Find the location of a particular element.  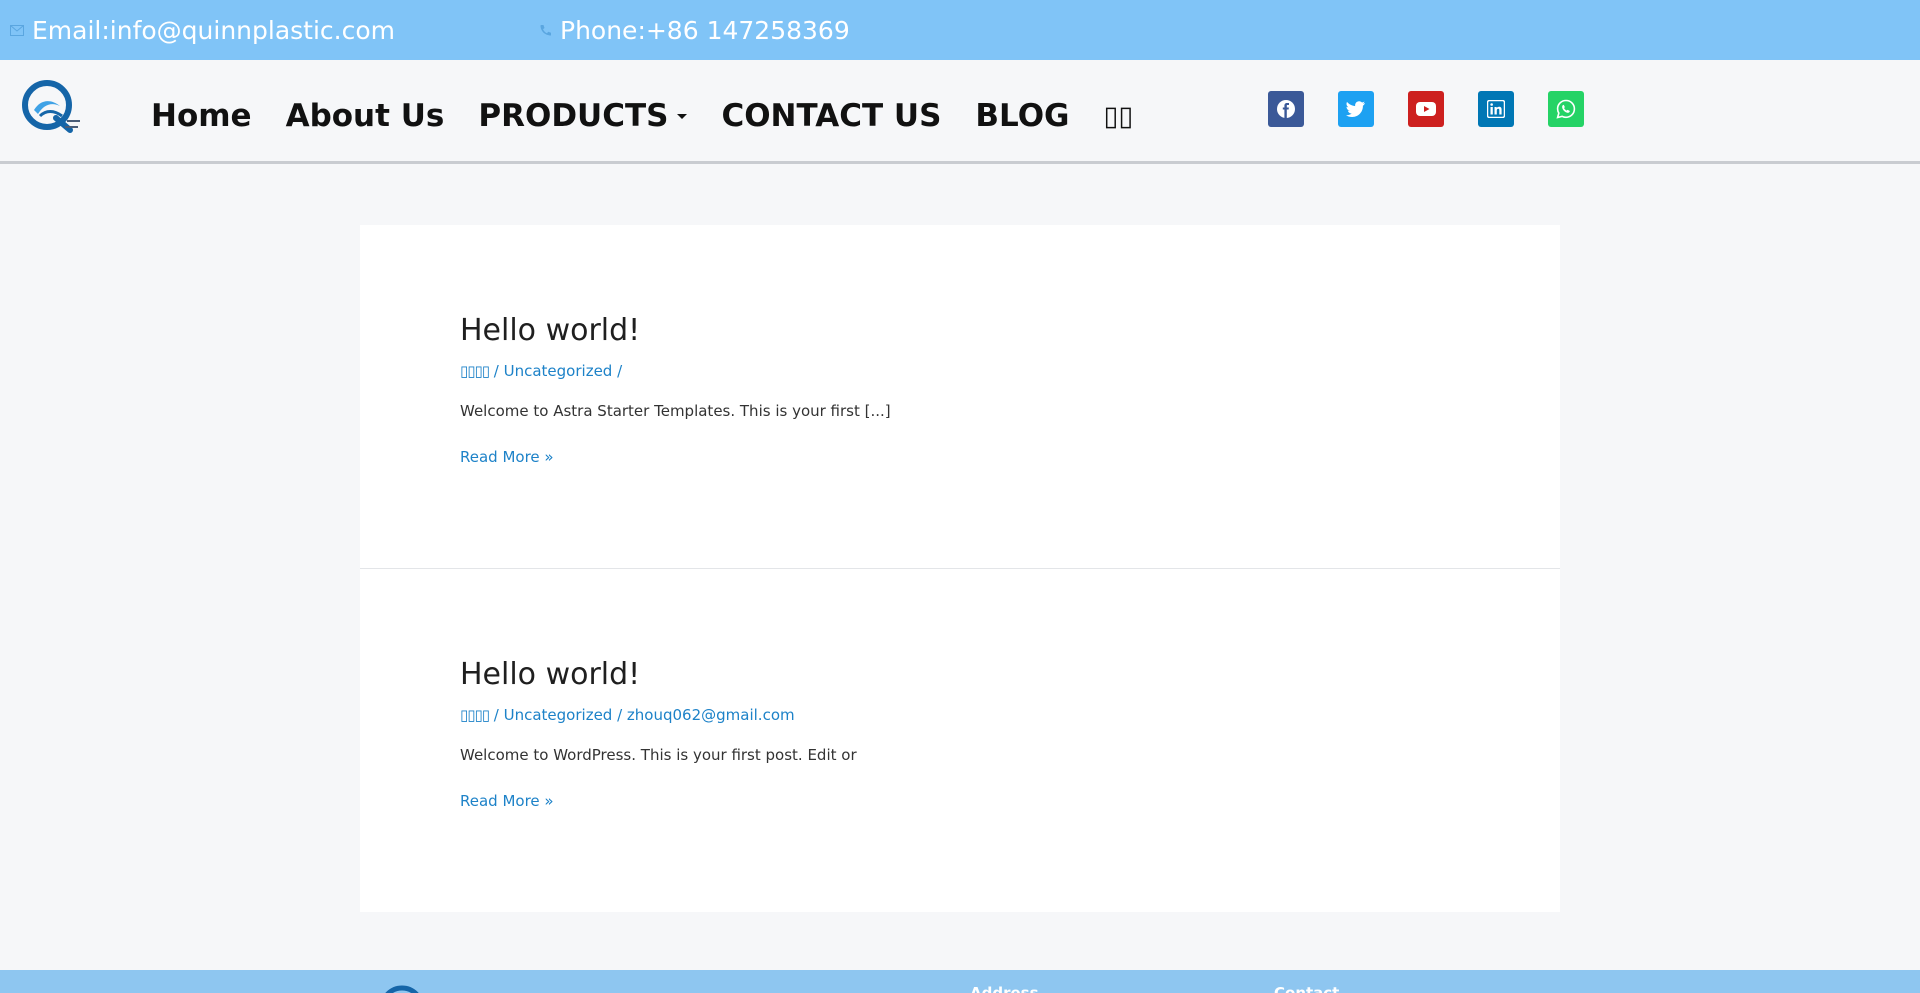

linkedin-icon is located at coordinates (1496, 109).